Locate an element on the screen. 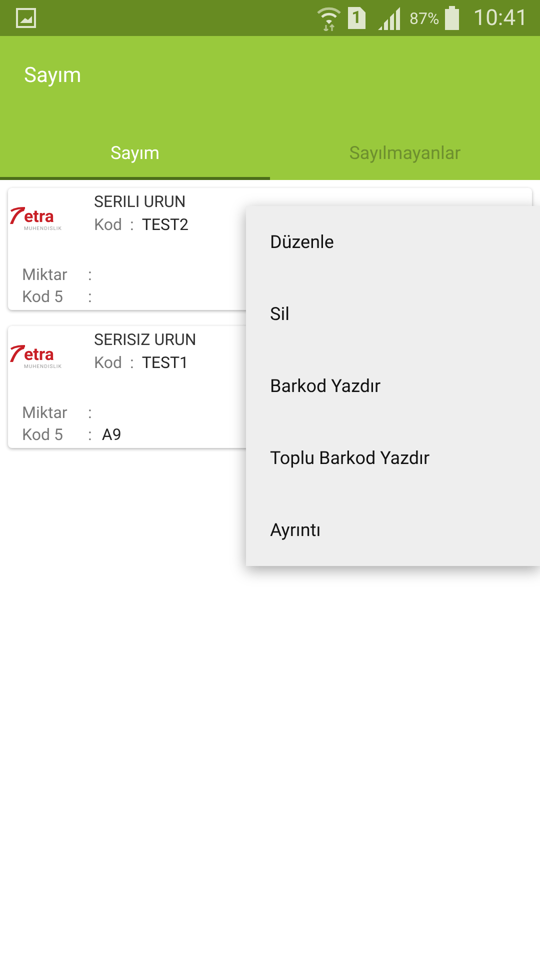 The image size is (540, 960). item-name: SERISIZ URUN is located at coordinates (145, 339).